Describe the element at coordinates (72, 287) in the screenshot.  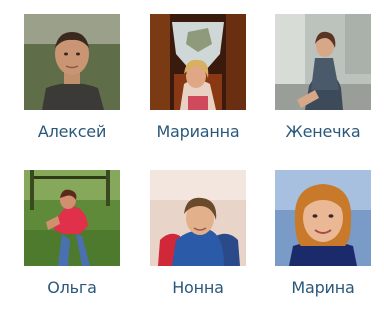
I see `friend-name: Ольга` at that location.